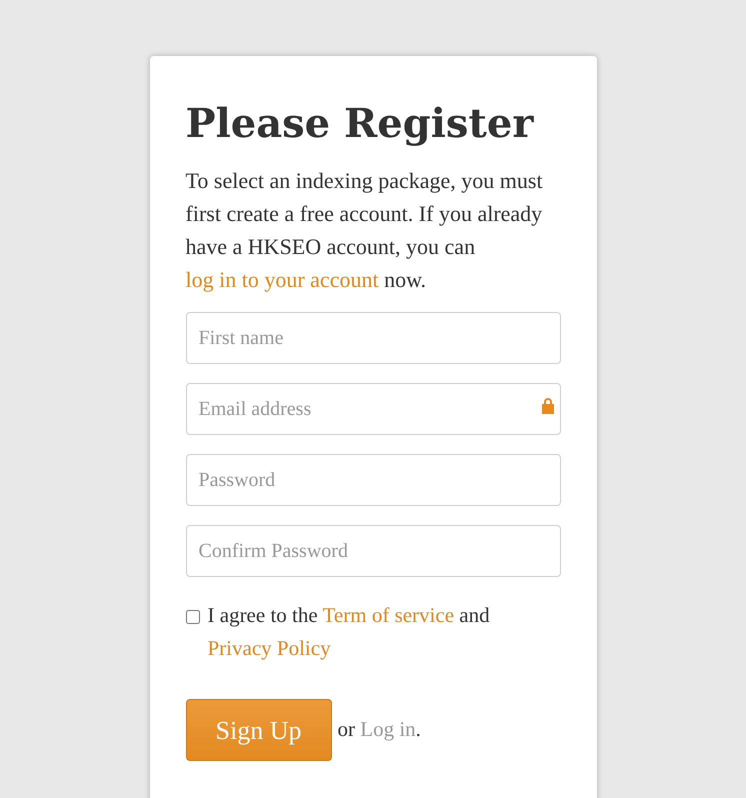  Describe the element at coordinates (373, 338) in the screenshot. I see `input-field: First name` at that location.